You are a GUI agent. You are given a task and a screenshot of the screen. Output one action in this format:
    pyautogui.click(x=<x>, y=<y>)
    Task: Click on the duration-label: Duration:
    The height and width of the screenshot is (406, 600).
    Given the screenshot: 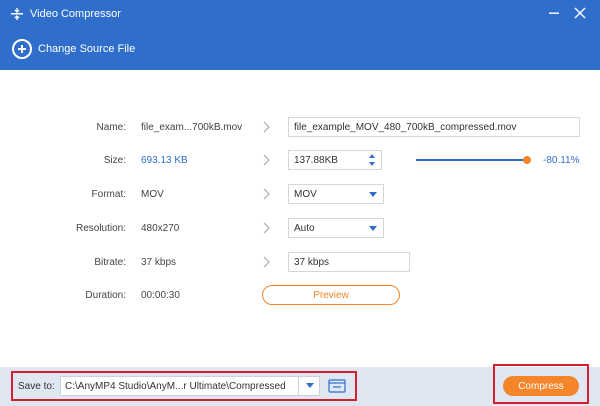 What is the action you would take?
    pyautogui.click(x=105, y=295)
    